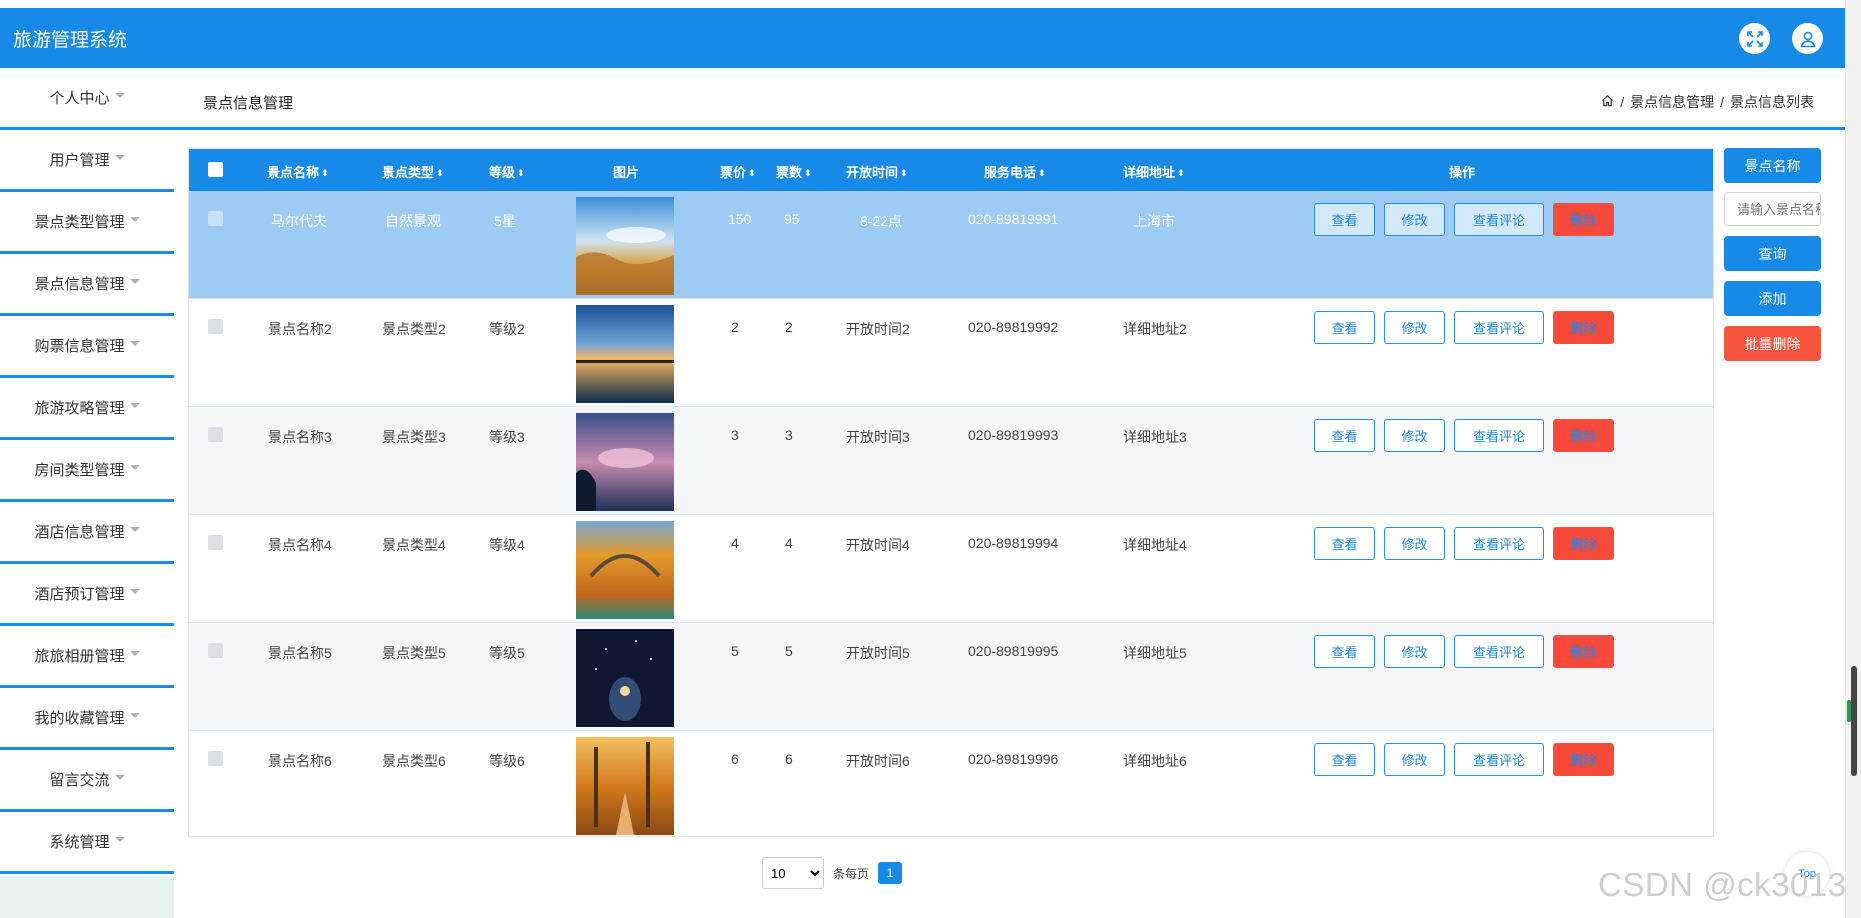 This screenshot has height=918, width=1861. Describe the element at coordinates (413, 171) in the screenshot. I see `column-header-type: 景点类型 ⬍` at that location.